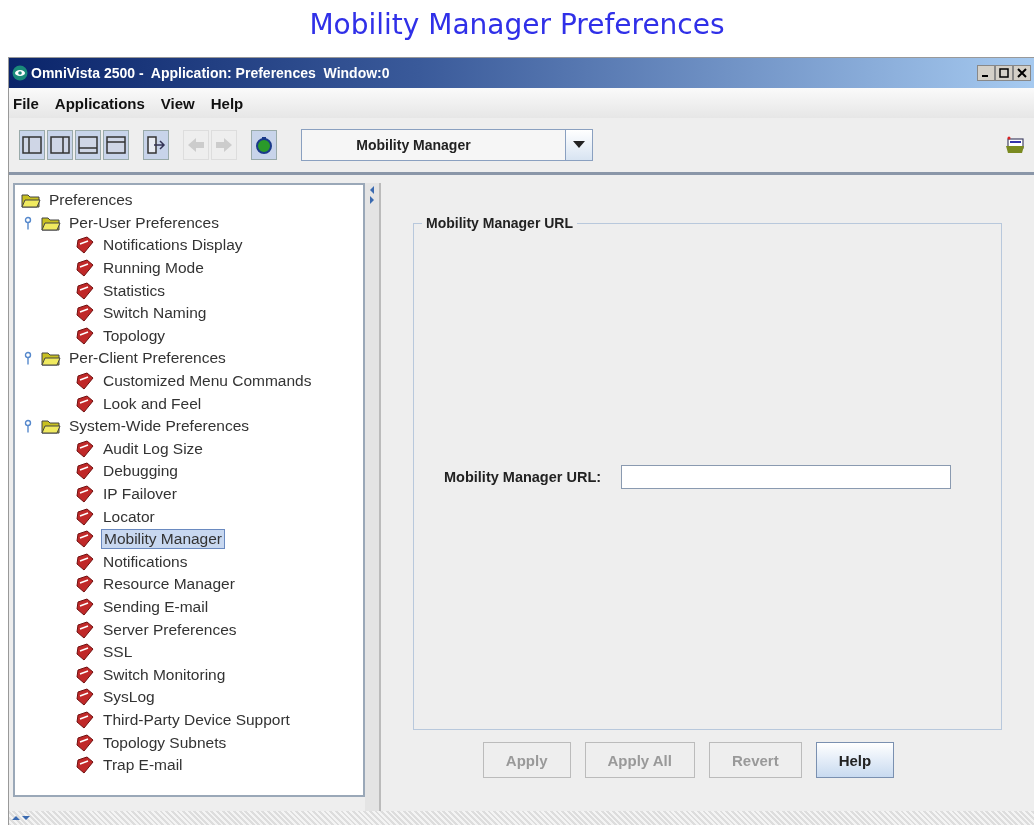 Image resolution: width=1034 pixels, height=825 pixels. I want to click on page-title: Mobility Manager Preferences, so click(517, 25).